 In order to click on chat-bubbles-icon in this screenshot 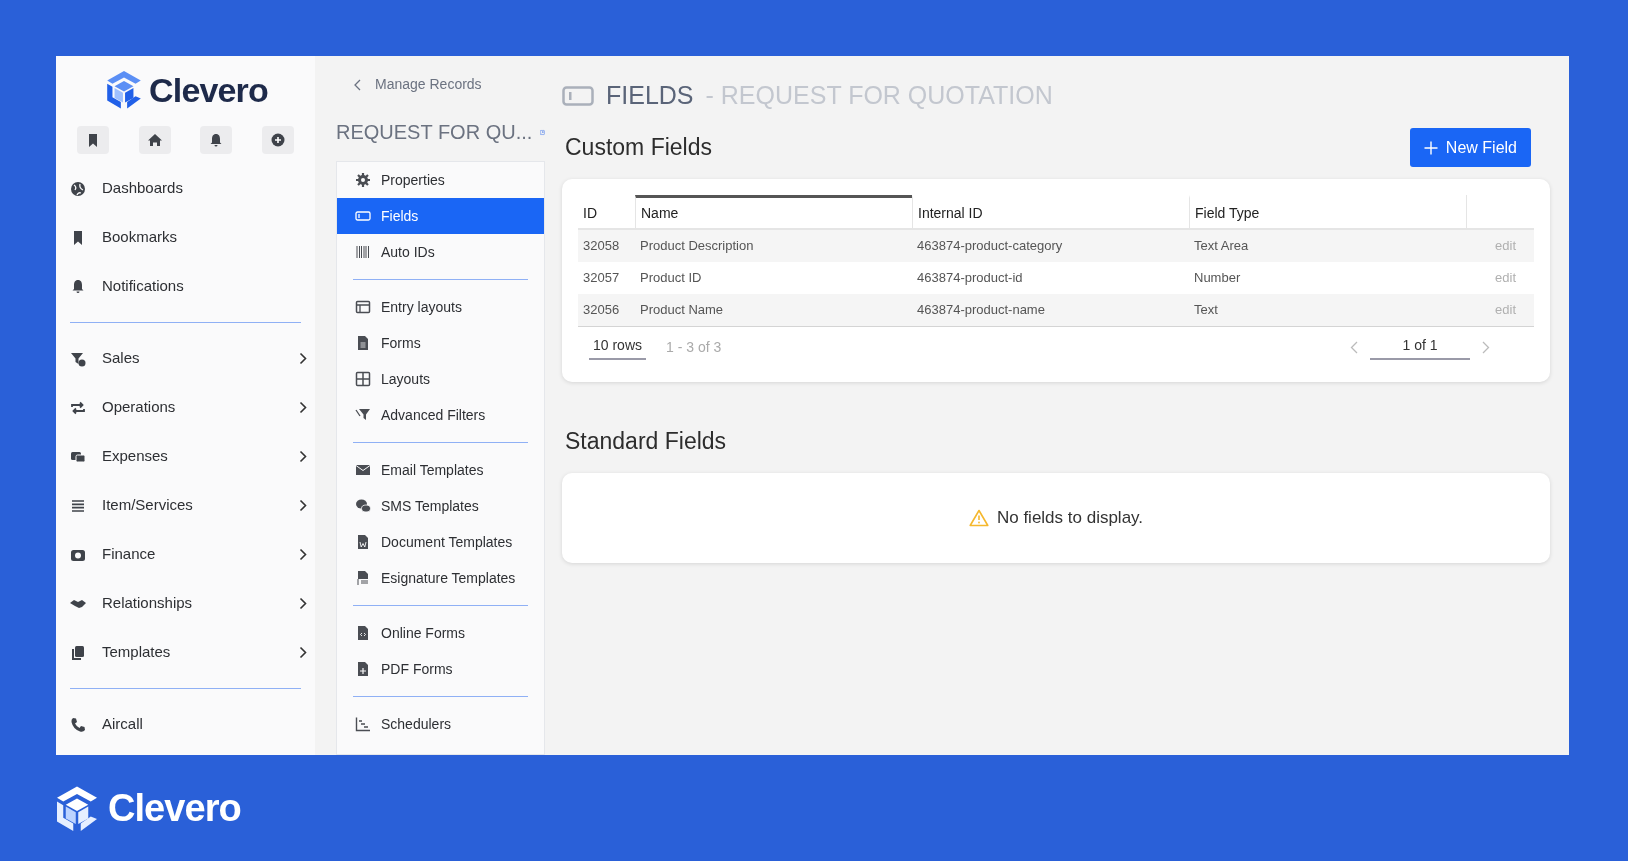, I will do `click(363, 506)`.